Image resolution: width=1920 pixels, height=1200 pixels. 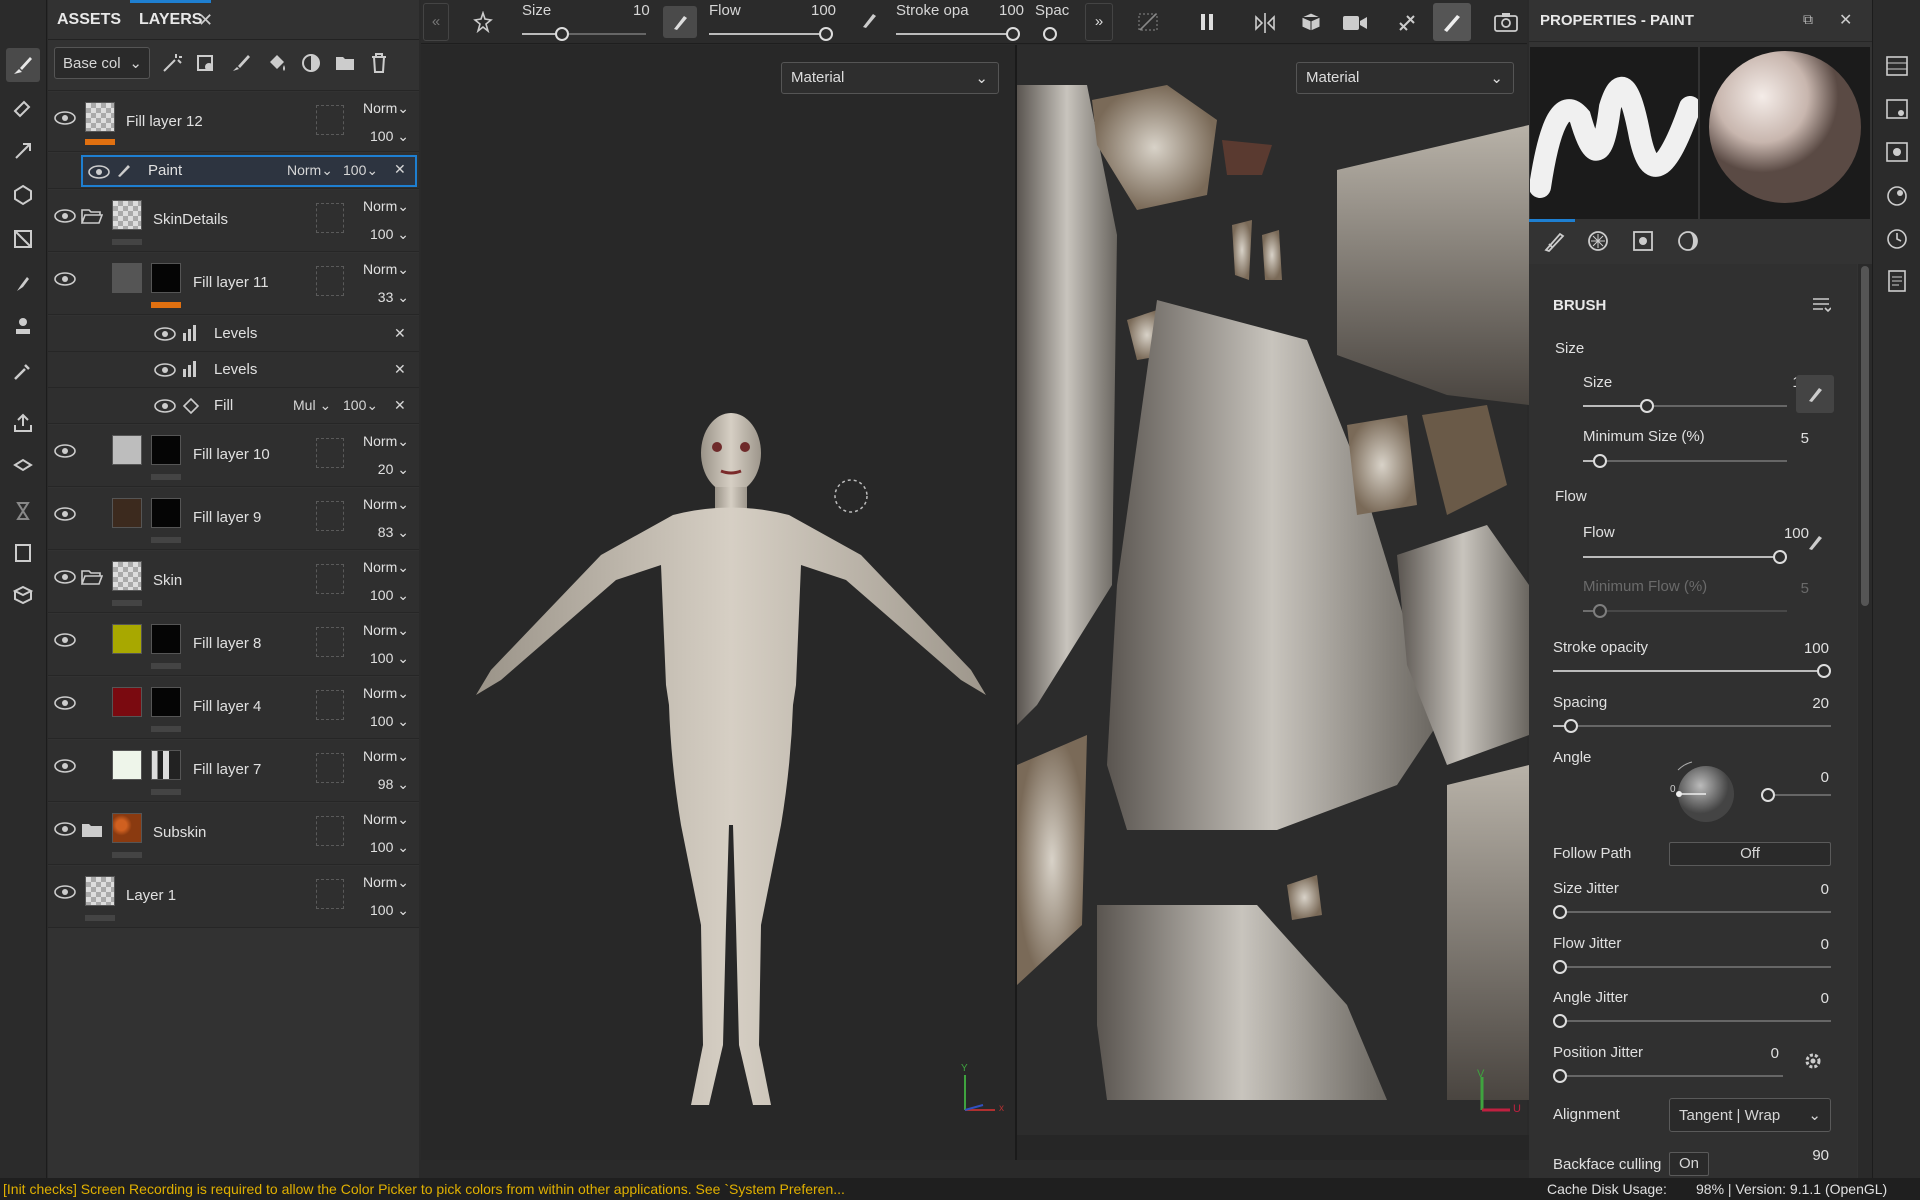 What do you see at coordinates (1897, 109) in the screenshot?
I see `texture-set-settings-icon` at bounding box center [1897, 109].